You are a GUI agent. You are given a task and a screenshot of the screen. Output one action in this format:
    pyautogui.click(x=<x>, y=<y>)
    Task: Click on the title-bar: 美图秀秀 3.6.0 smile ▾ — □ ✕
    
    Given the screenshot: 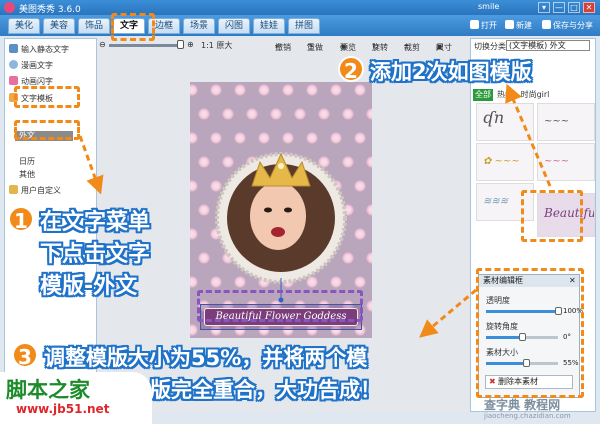 What is the action you would take?
    pyautogui.click(x=300, y=7)
    